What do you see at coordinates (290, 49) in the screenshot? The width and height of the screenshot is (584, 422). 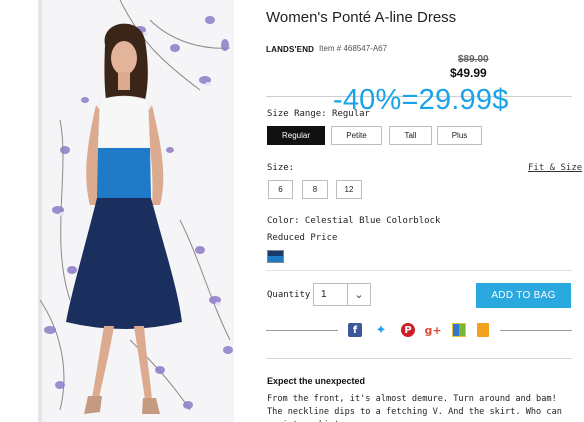 I see `brand-logo: LANDS'END` at bounding box center [290, 49].